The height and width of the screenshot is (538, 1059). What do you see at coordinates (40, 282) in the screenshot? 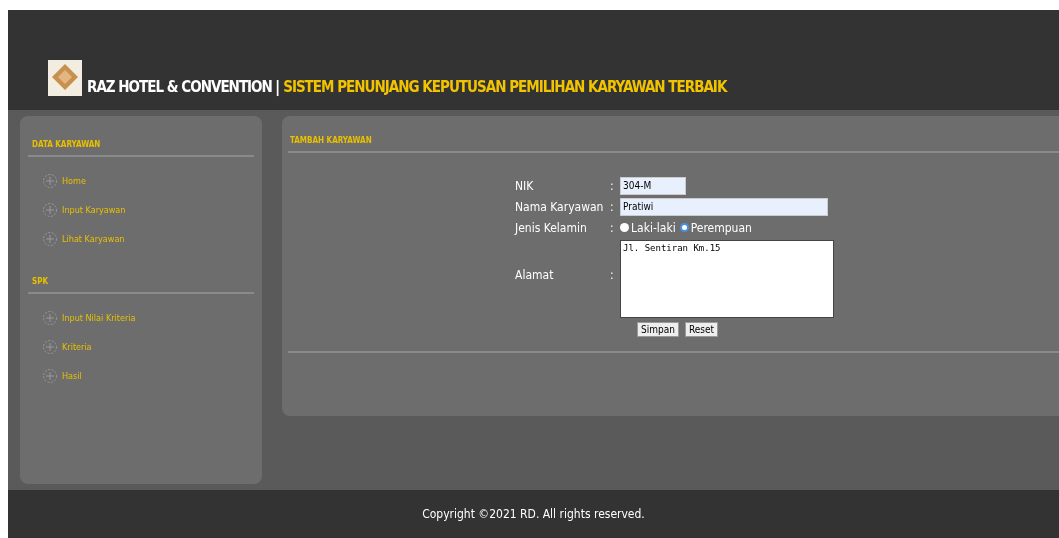
I see `sidebar-heading: SPK` at bounding box center [40, 282].